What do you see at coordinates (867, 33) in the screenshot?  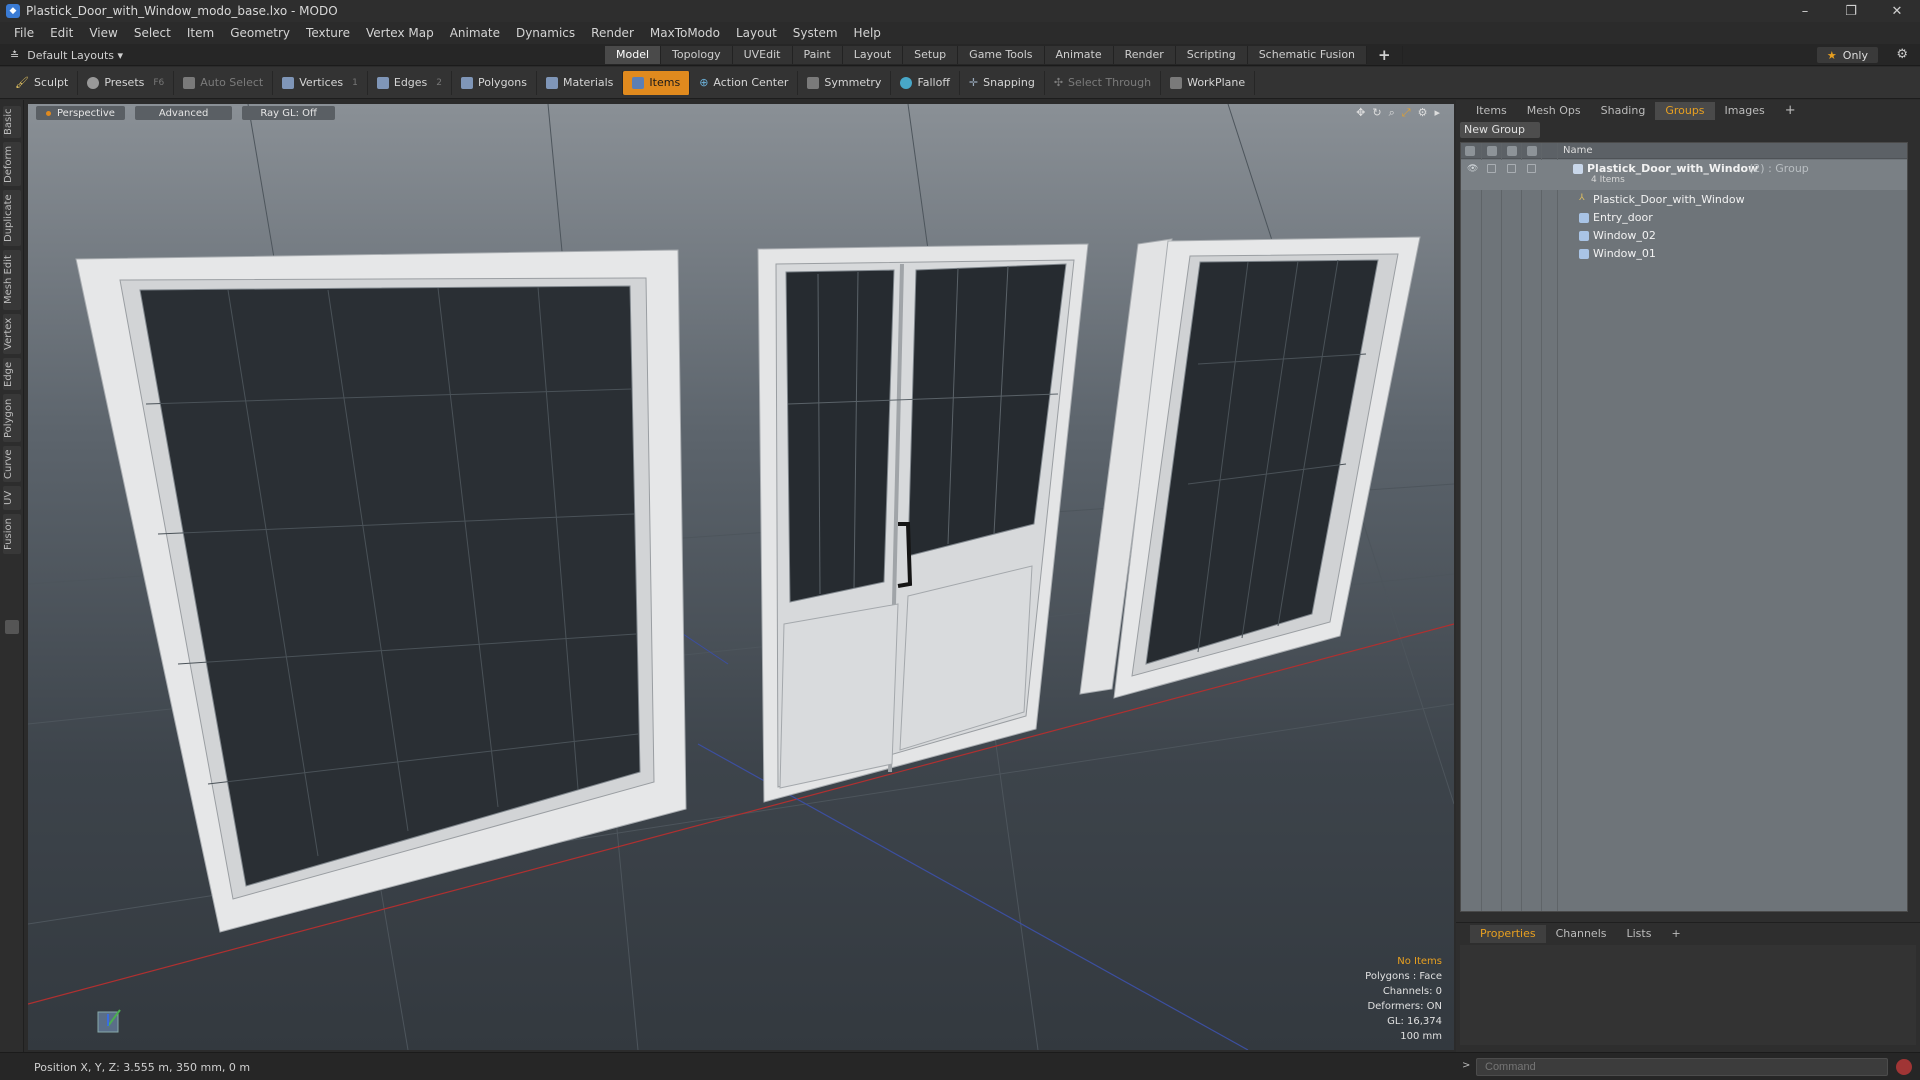 I see `menu-help: Help` at bounding box center [867, 33].